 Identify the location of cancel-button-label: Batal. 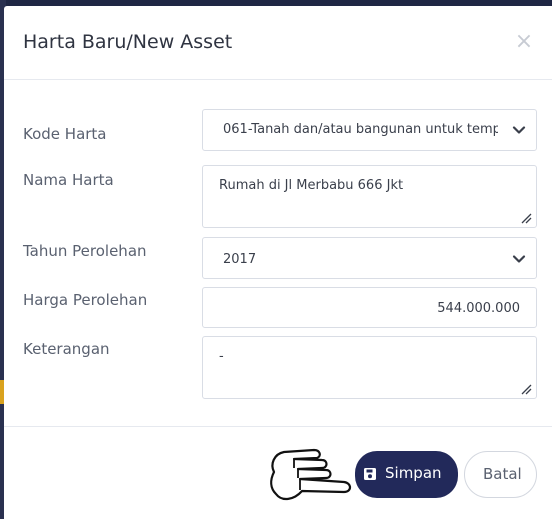
(502, 474).